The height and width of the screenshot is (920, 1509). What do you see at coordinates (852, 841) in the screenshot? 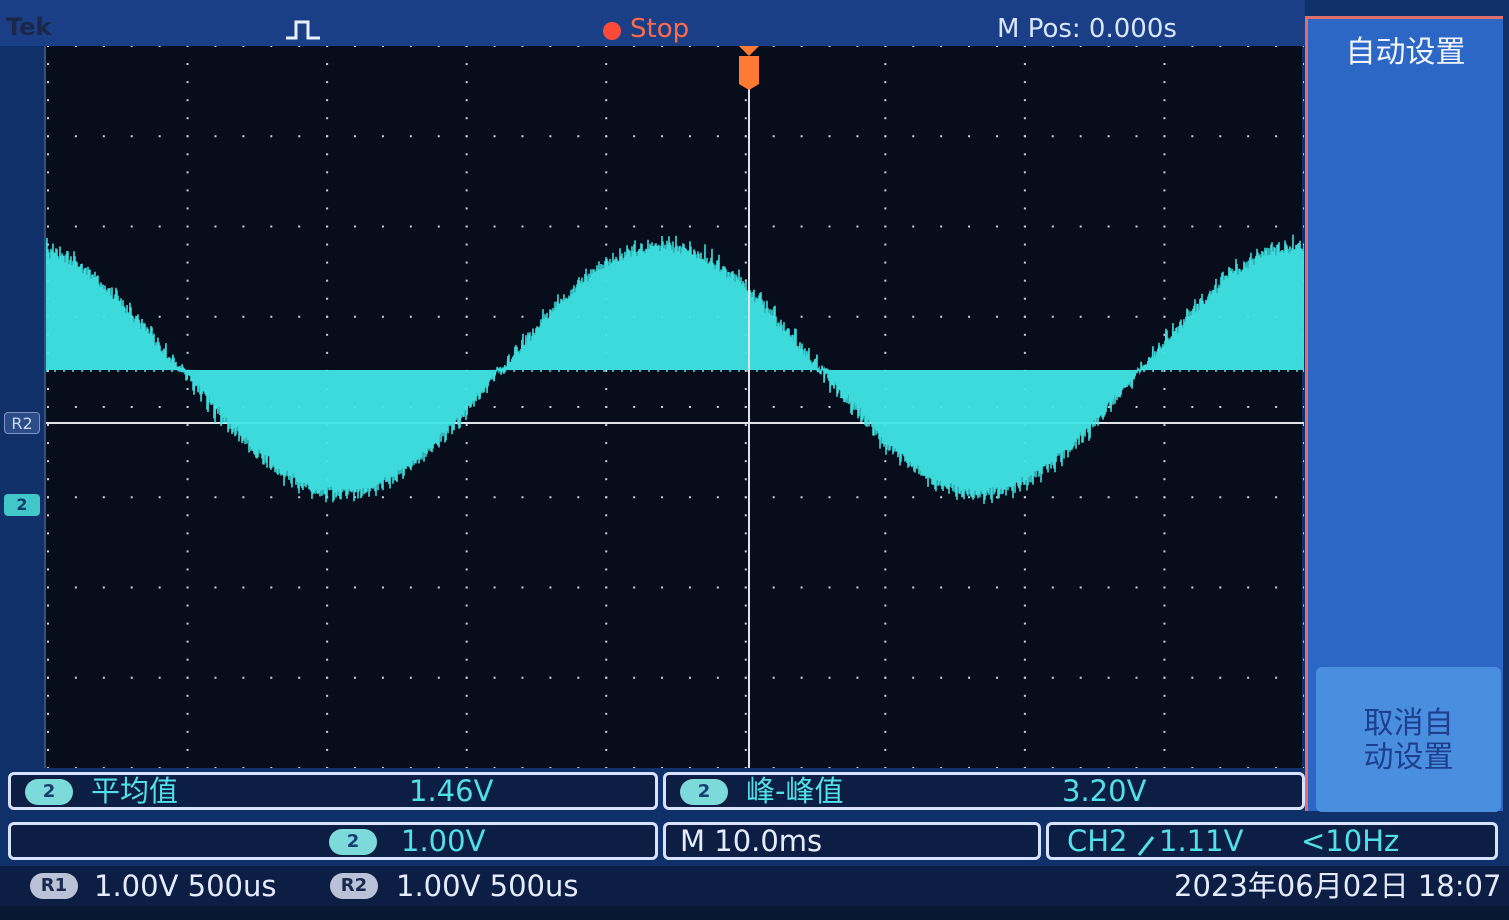
I see `timebase-panel: M 10.0ms` at bounding box center [852, 841].